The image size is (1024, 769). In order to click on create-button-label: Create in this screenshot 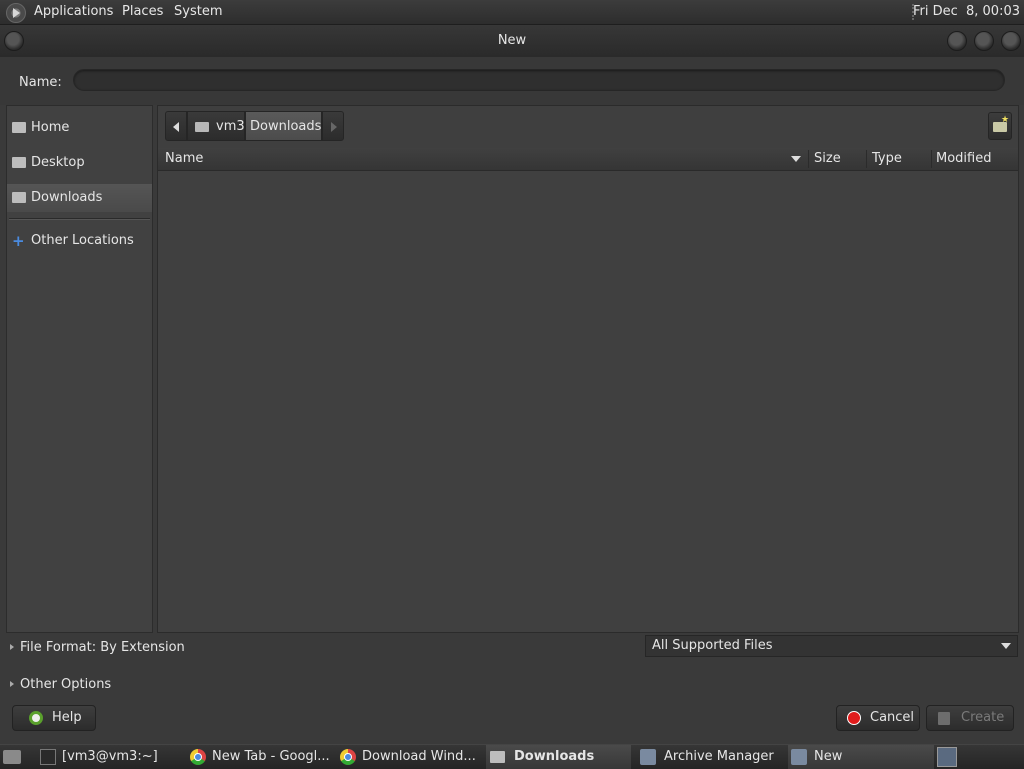, I will do `click(983, 717)`.